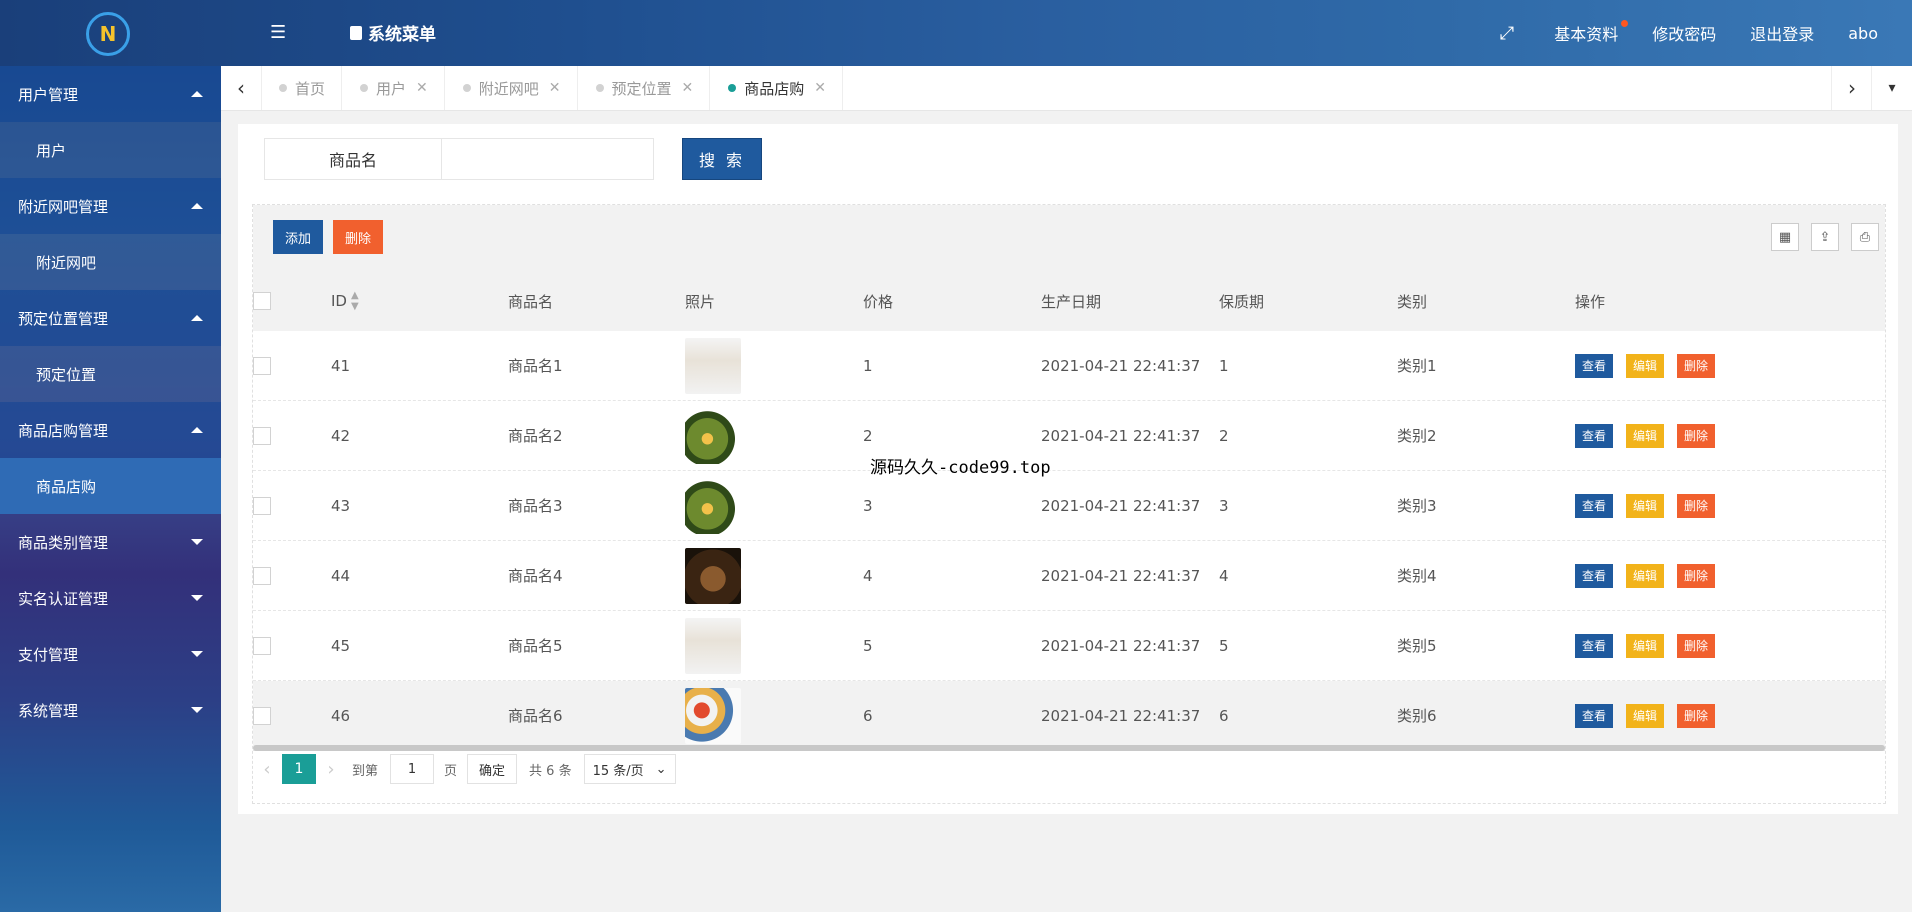 The image size is (1912, 912). Describe the element at coordinates (1782, 33) in the screenshot. I see `logout-link: 退出登录` at that location.